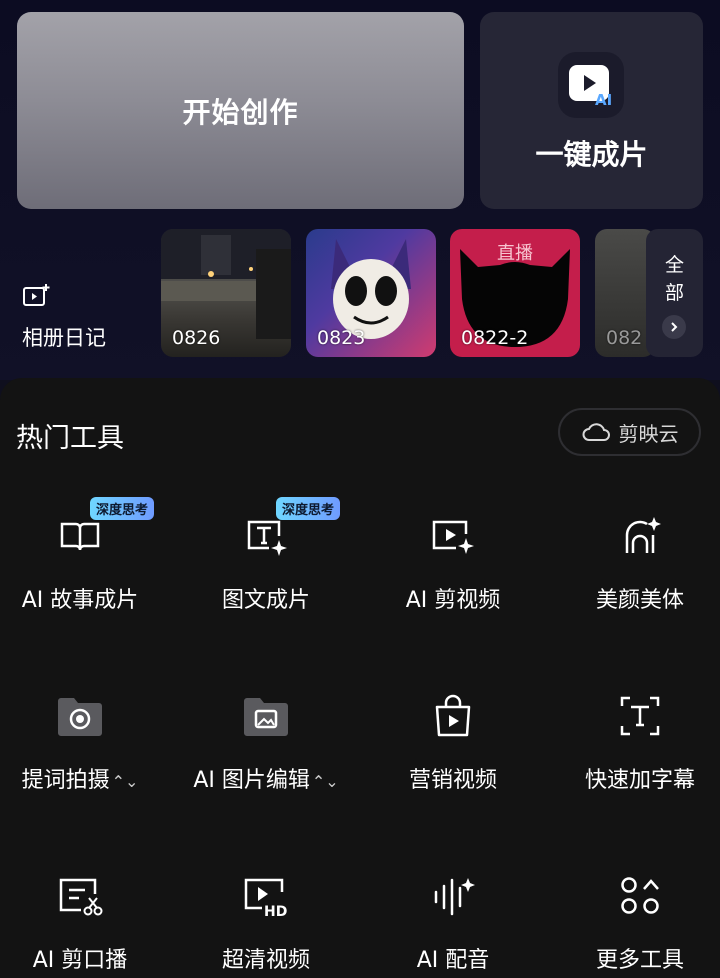  What do you see at coordinates (196, 338) in the screenshot?
I see `draft-date-label: 0826` at bounding box center [196, 338].